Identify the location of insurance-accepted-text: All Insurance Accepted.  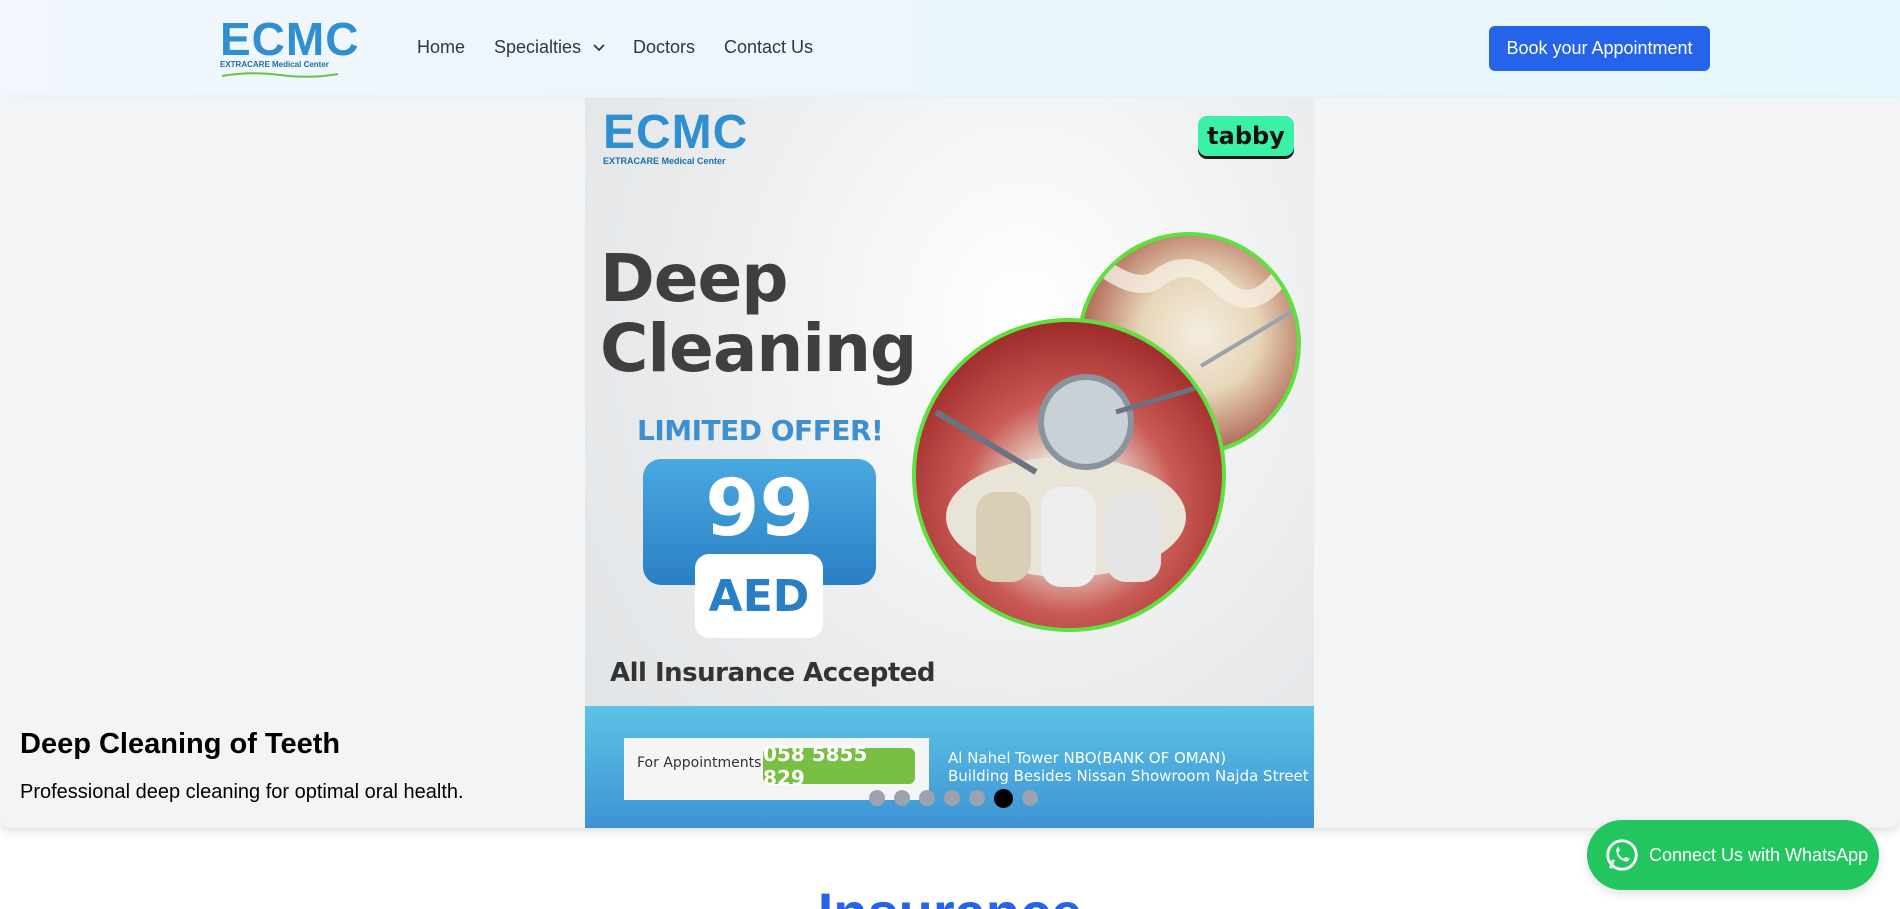
(773, 673).